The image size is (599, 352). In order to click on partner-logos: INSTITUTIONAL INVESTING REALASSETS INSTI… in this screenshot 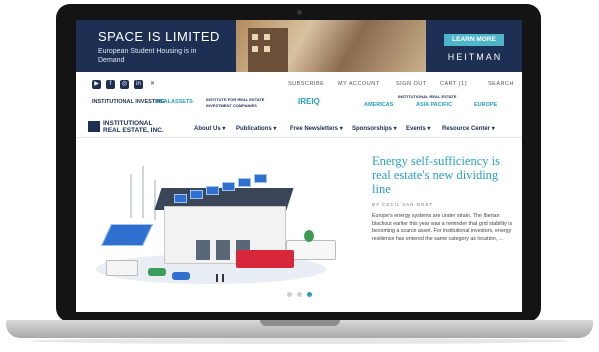, I will do `click(299, 104)`.